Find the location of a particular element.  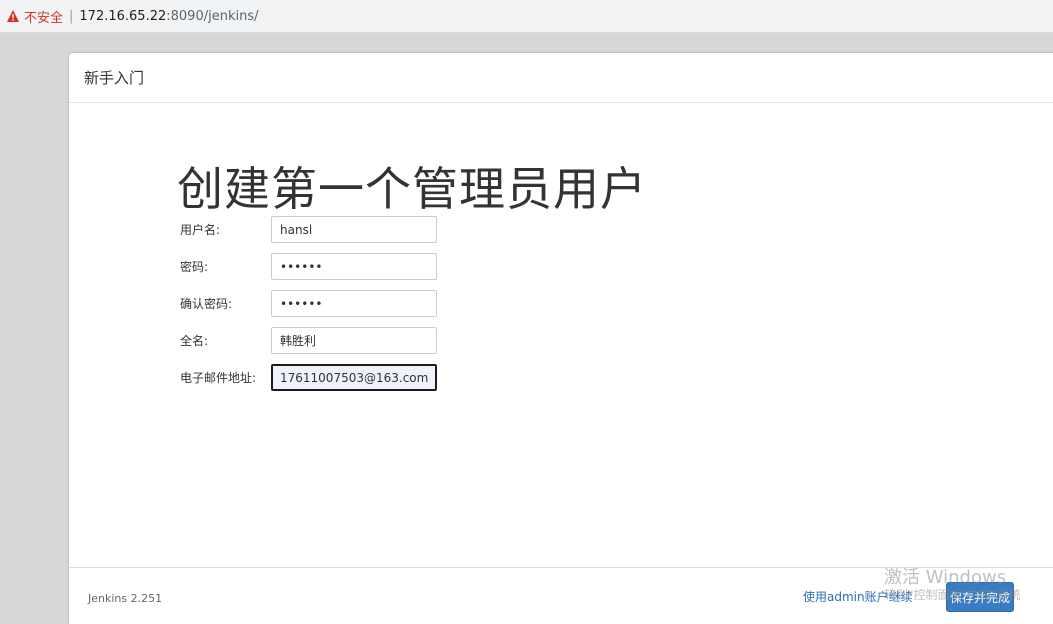

save-and-finish-button: 保存并完成 is located at coordinates (980, 597).